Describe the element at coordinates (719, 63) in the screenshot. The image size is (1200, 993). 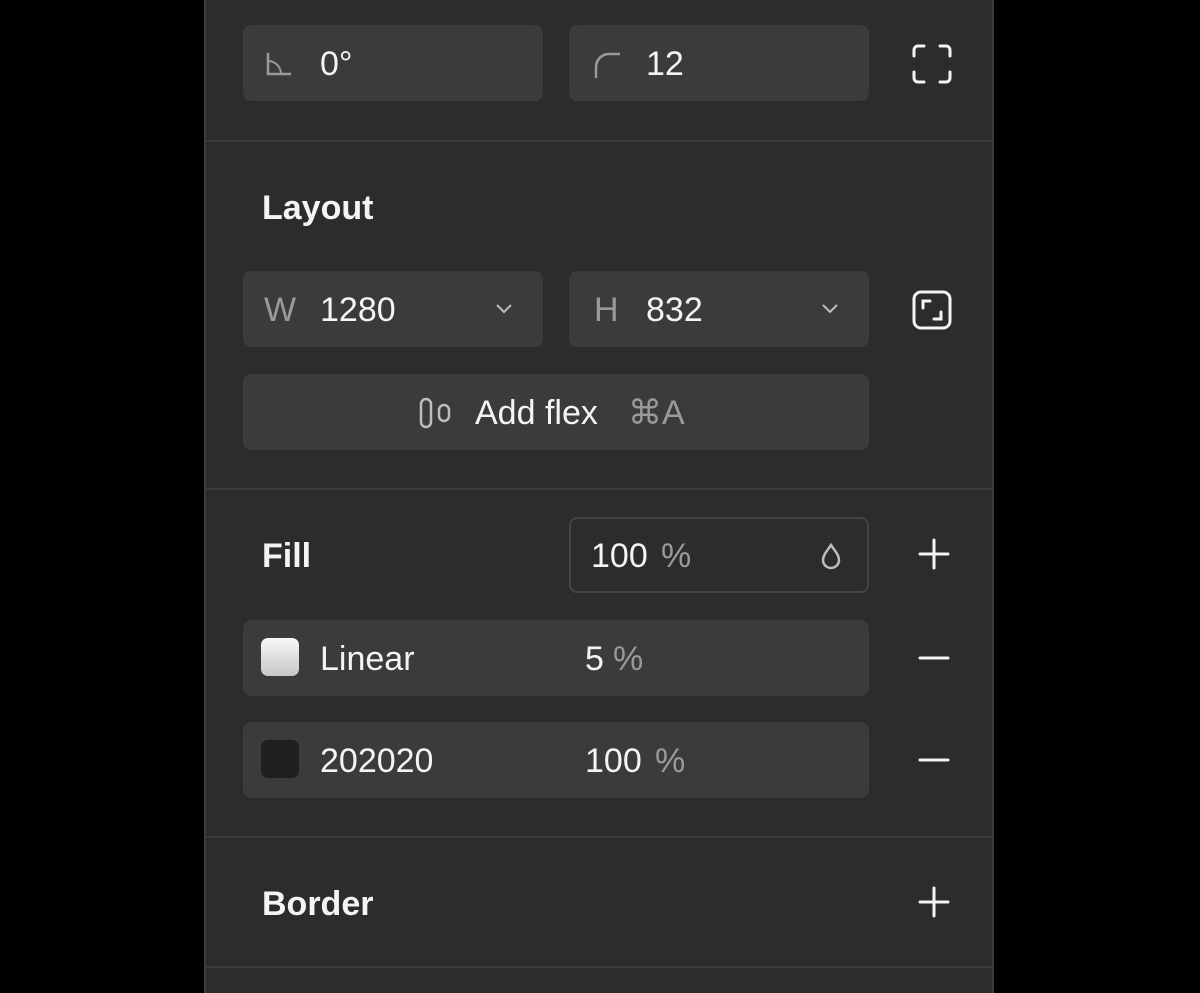
I see `corner-radius-field: 12` at that location.